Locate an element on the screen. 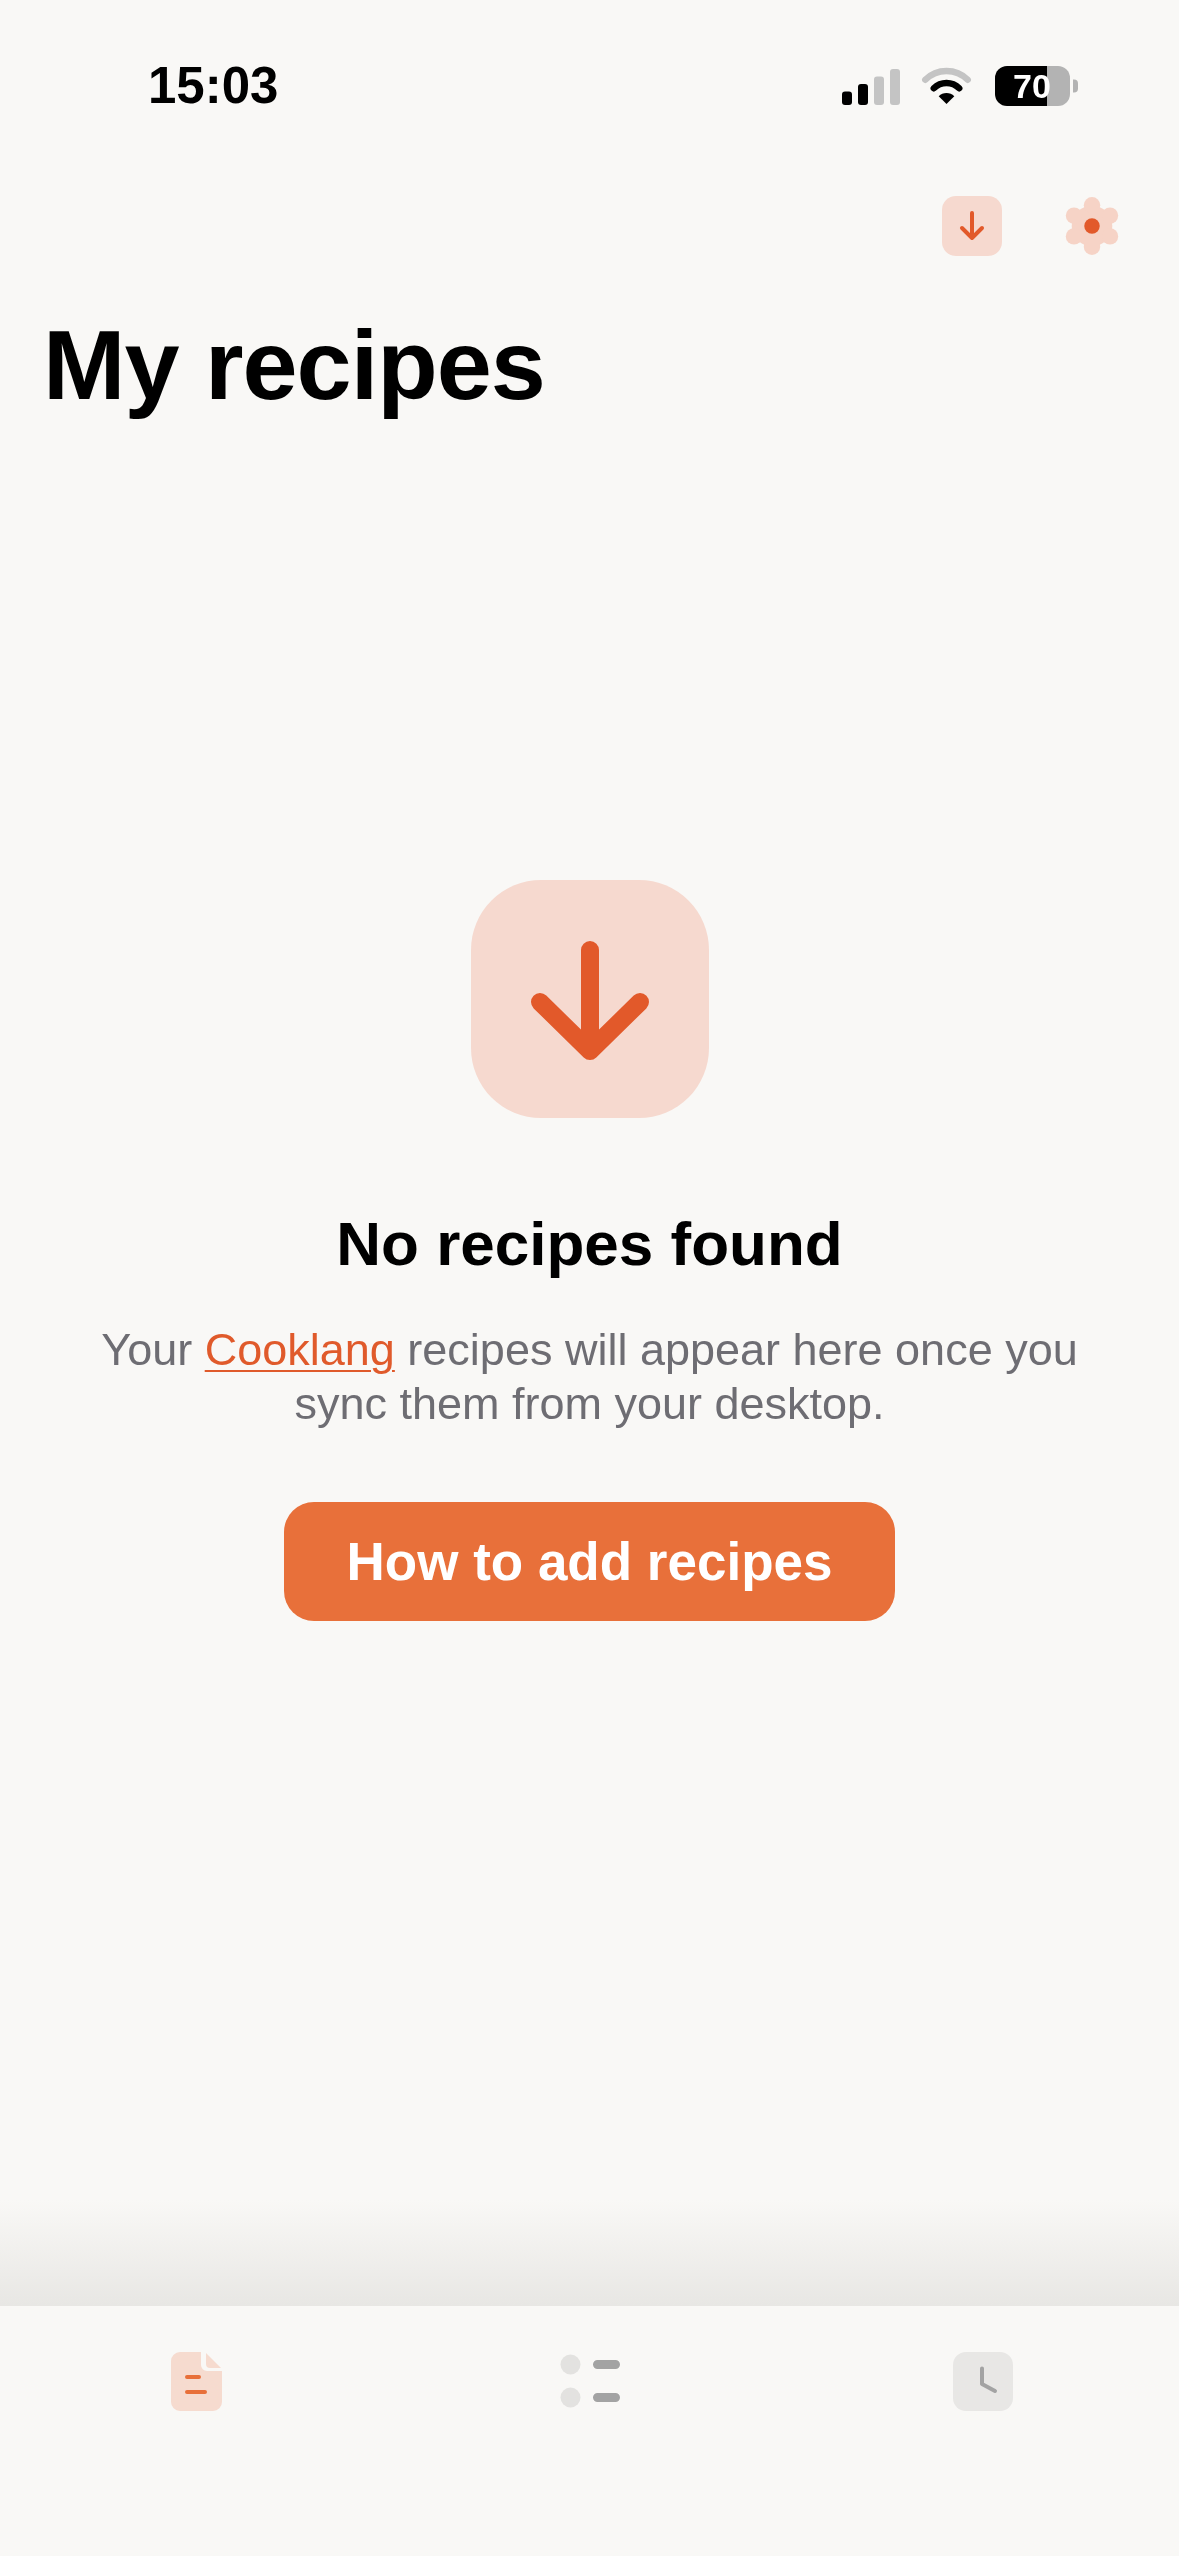 The height and width of the screenshot is (2556, 1179). settings-icon is located at coordinates (1092, 226).